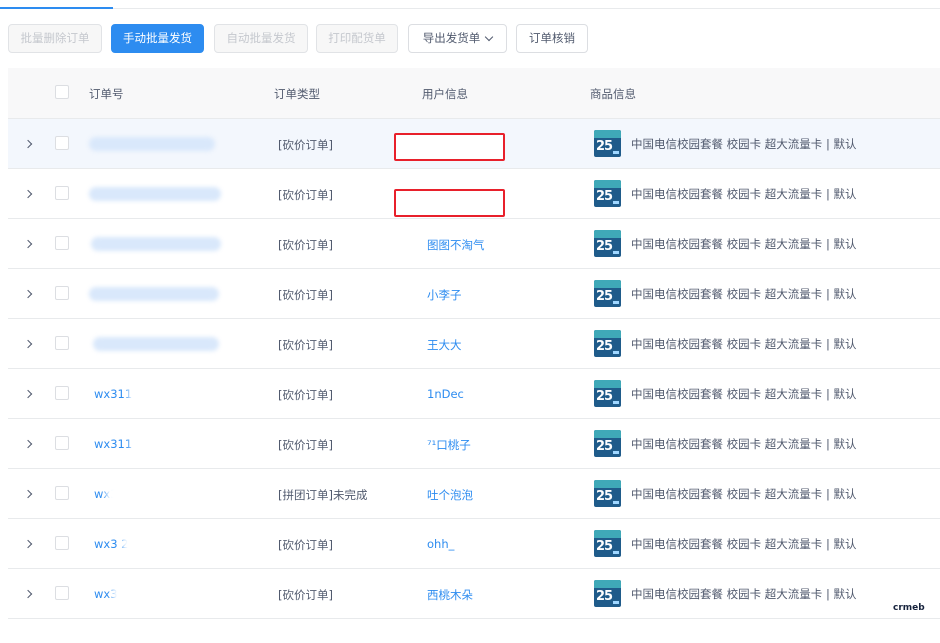 The image size is (940, 643). What do you see at coordinates (261, 38) in the screenshot?
I see `auto-batch-ship-button: 自动批量发货` at bounding box center [261, 38].